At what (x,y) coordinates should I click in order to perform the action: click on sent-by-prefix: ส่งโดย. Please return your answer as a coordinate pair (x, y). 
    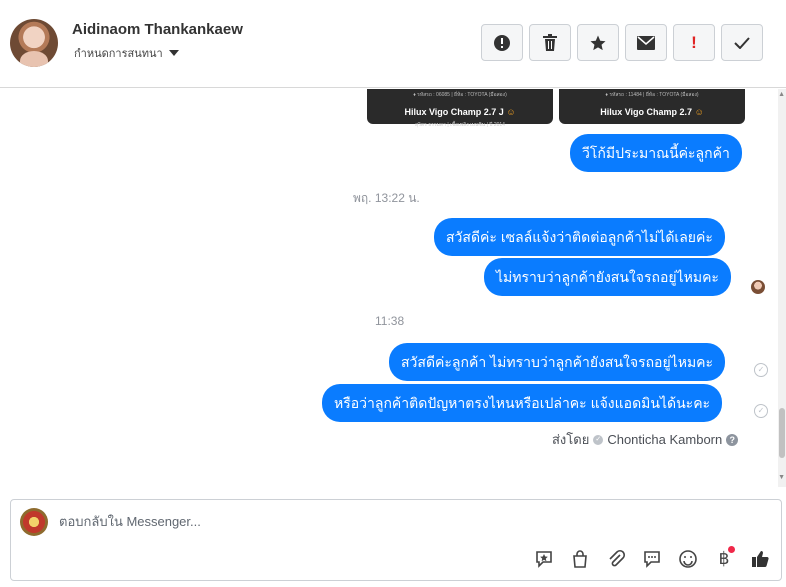
    Looking at the image, I should click on (571, 439).